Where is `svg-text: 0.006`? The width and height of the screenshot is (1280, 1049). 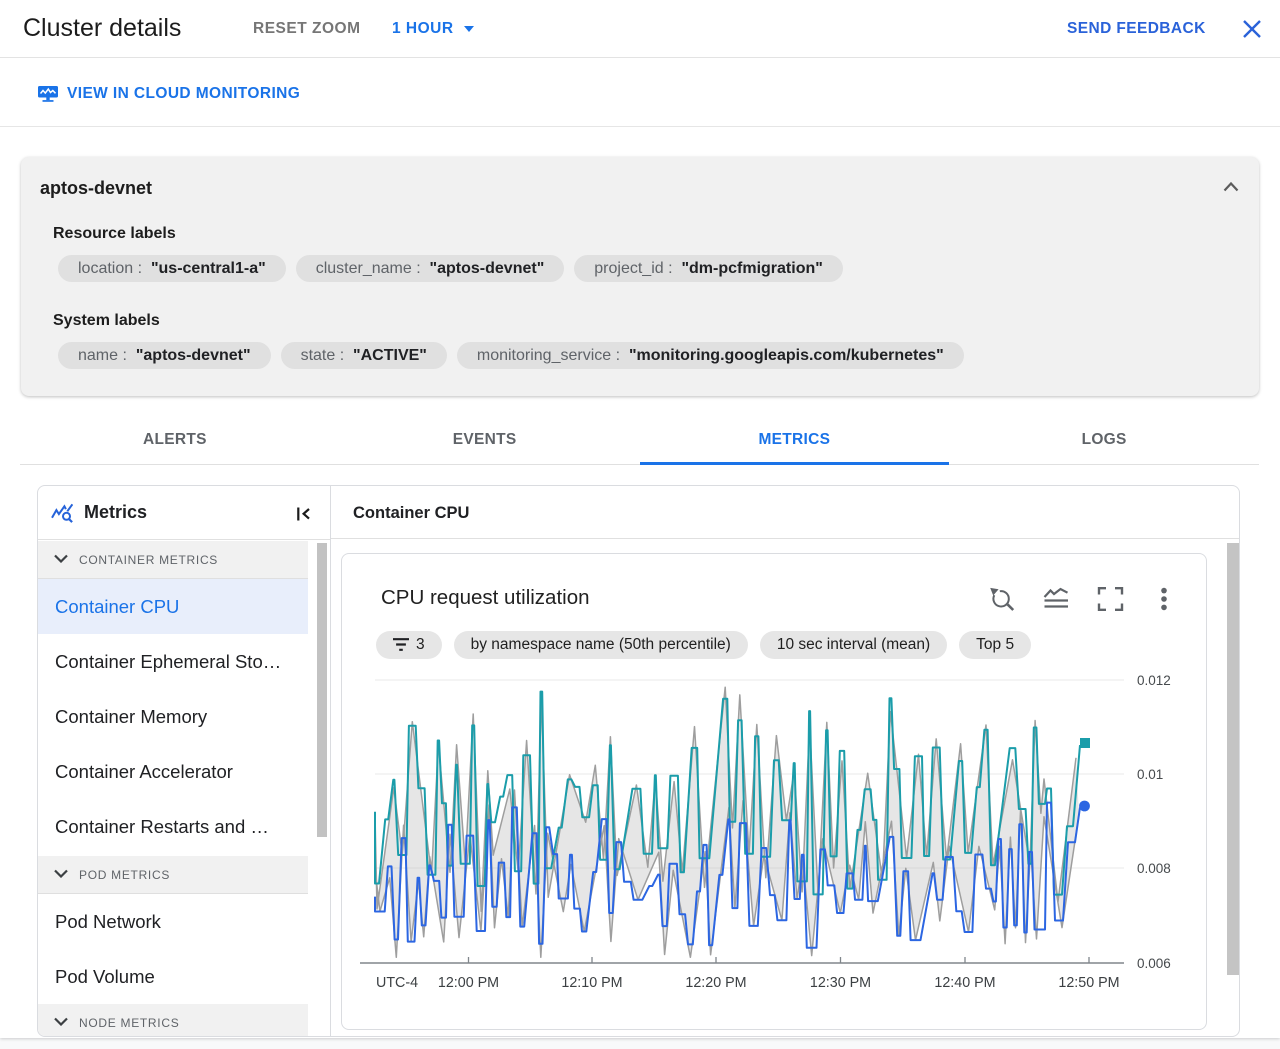
svg-text: 0.006 is located at coordinates (1154, 963).